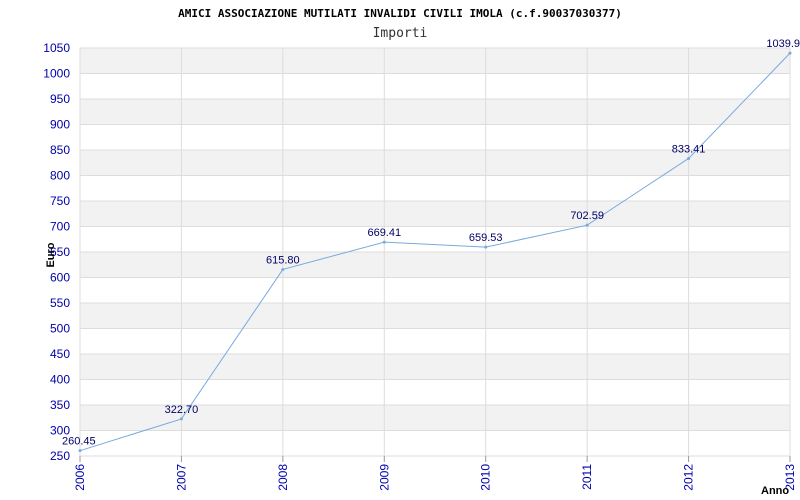 The width and height of the screenshot is (800, 500). I want to click on y-tick-label: 500, so click(60, 329).